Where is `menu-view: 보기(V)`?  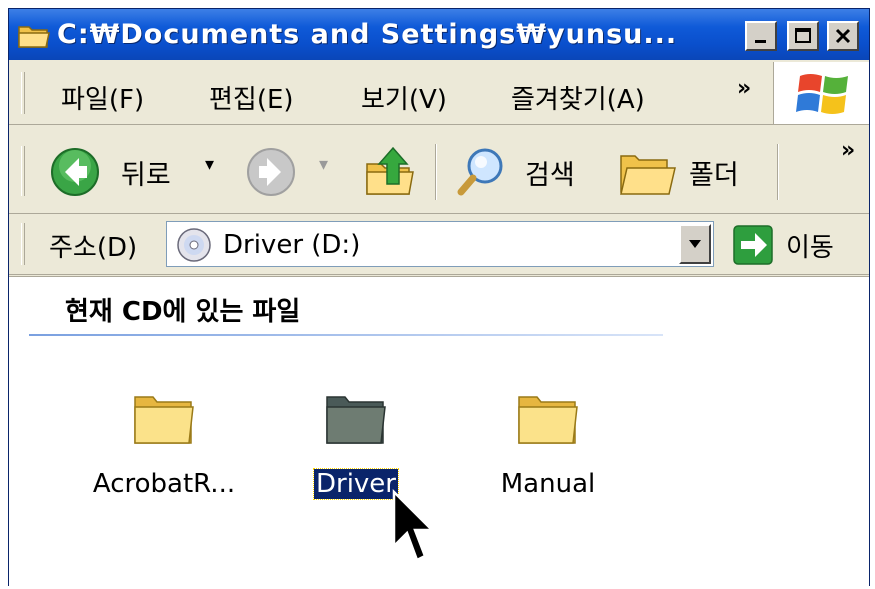
menu-view: 보기(V) is located at coordinates (404, 97).